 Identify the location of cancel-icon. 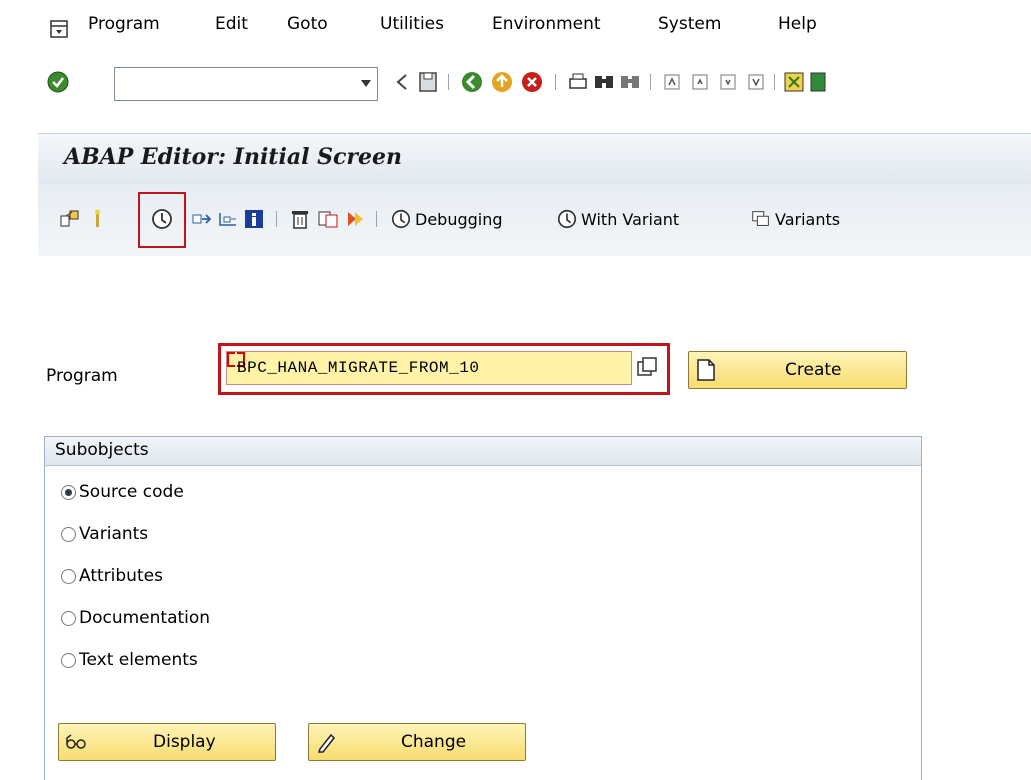
(532, 82).